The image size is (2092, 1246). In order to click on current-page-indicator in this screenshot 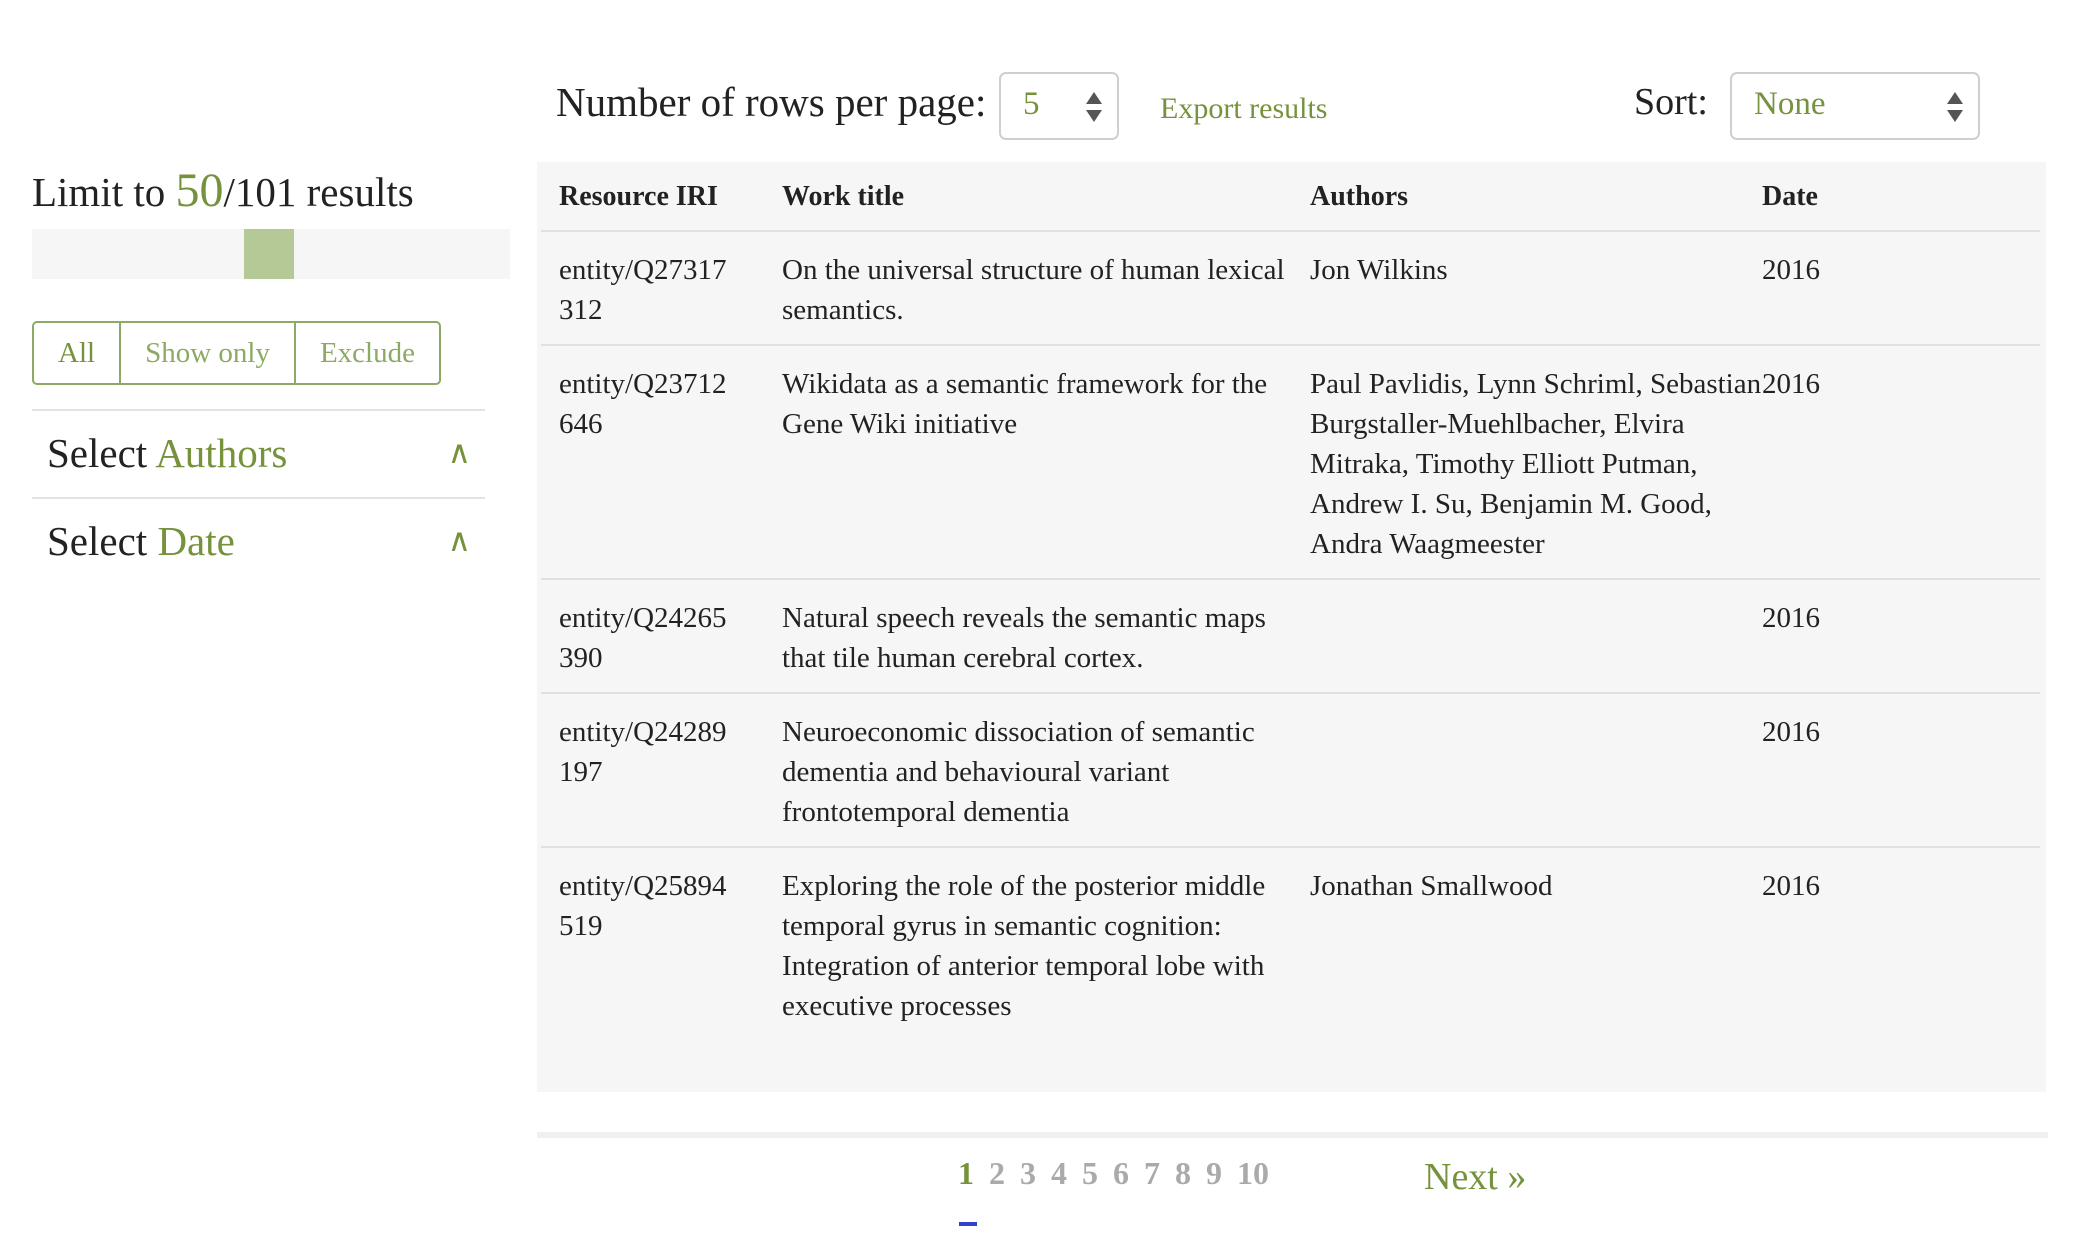, I will do `click(968, 1224)`.